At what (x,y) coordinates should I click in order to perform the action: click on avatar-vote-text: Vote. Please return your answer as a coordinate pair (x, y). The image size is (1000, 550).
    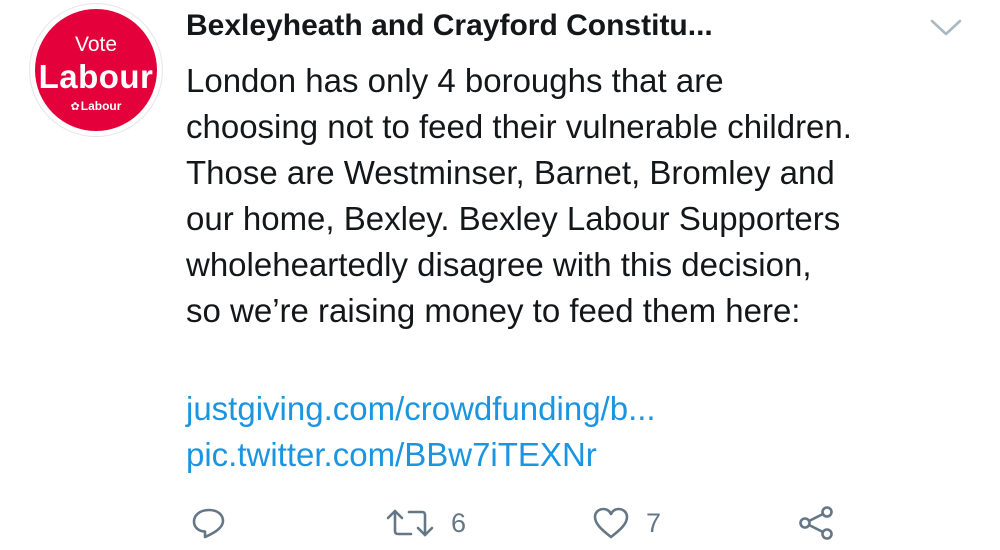
    Looking at the image, I should click on (96, 44).